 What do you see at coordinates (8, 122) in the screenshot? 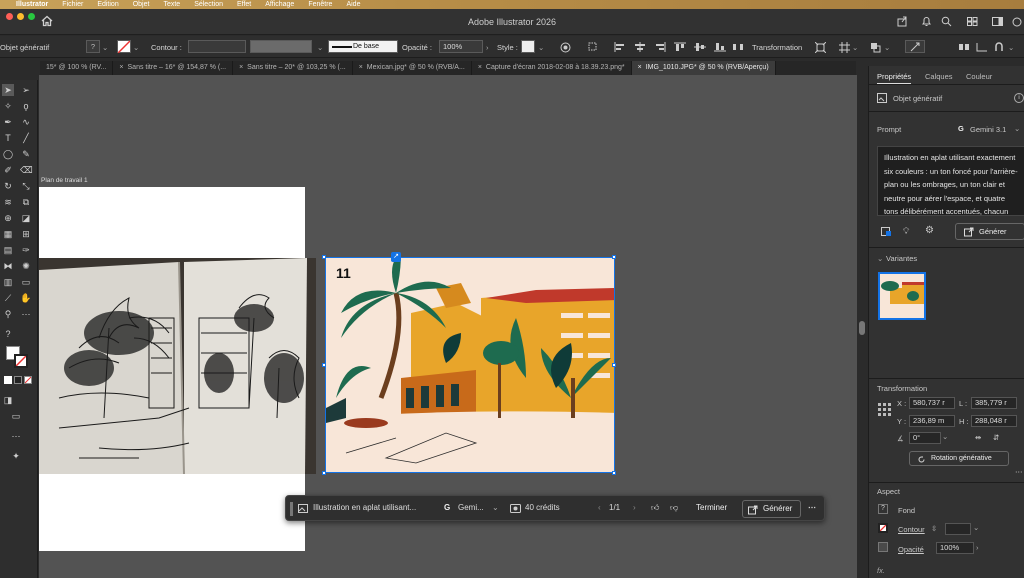
I see `pen-tool-icon: ✒` at bounding box center [8, 122].